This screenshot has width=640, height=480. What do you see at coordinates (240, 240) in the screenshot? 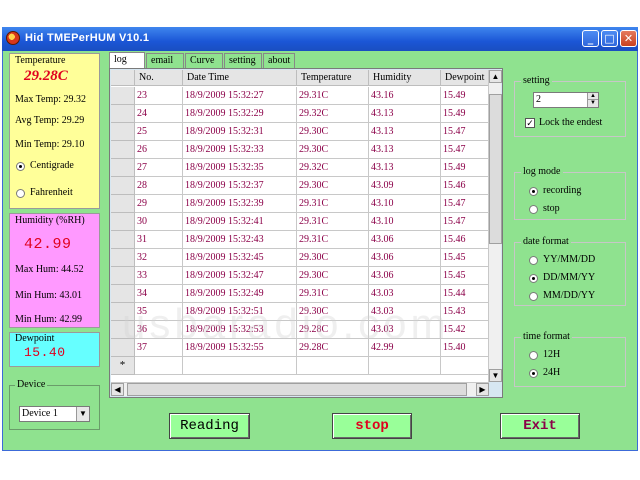
I see `cell-datetime: 18/9/2009 15:32:43` at bounding box center [240, 240].